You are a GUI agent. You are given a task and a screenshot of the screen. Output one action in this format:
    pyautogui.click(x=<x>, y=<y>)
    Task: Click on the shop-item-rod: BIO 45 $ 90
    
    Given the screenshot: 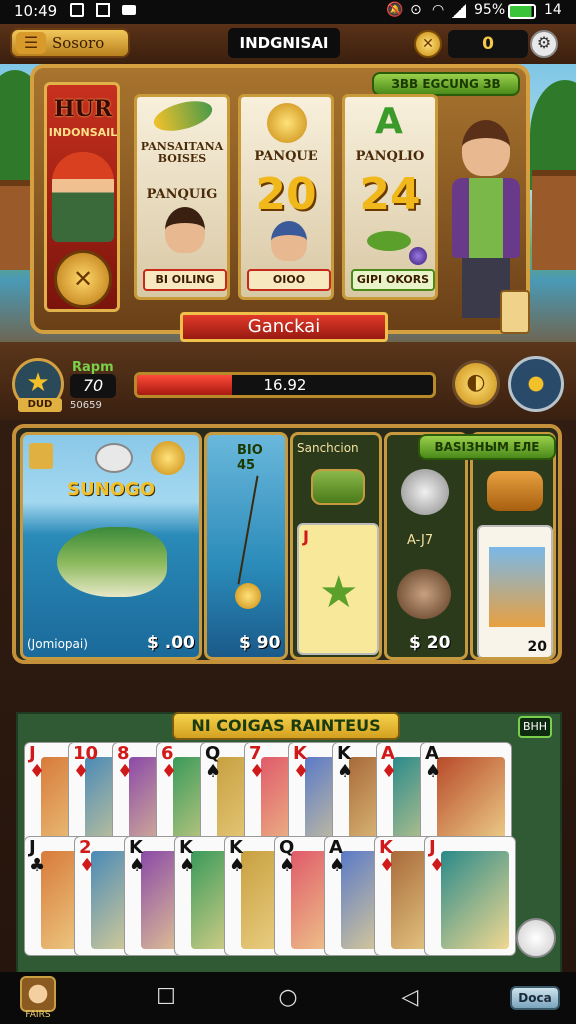 What is the action you would take?
    pyautogui.click(x=246, y=546)
    